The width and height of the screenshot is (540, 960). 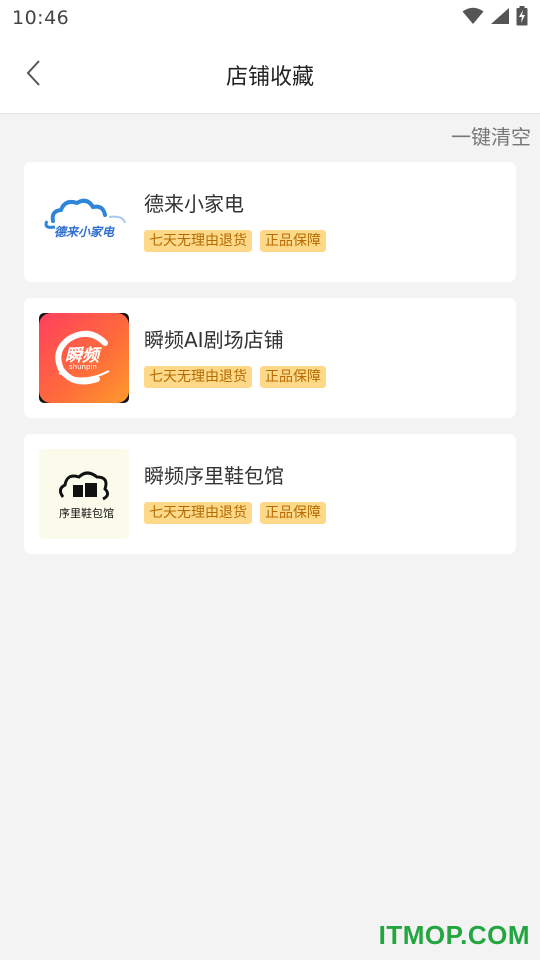 I want to click on back-button, so click(x=34, y=75).